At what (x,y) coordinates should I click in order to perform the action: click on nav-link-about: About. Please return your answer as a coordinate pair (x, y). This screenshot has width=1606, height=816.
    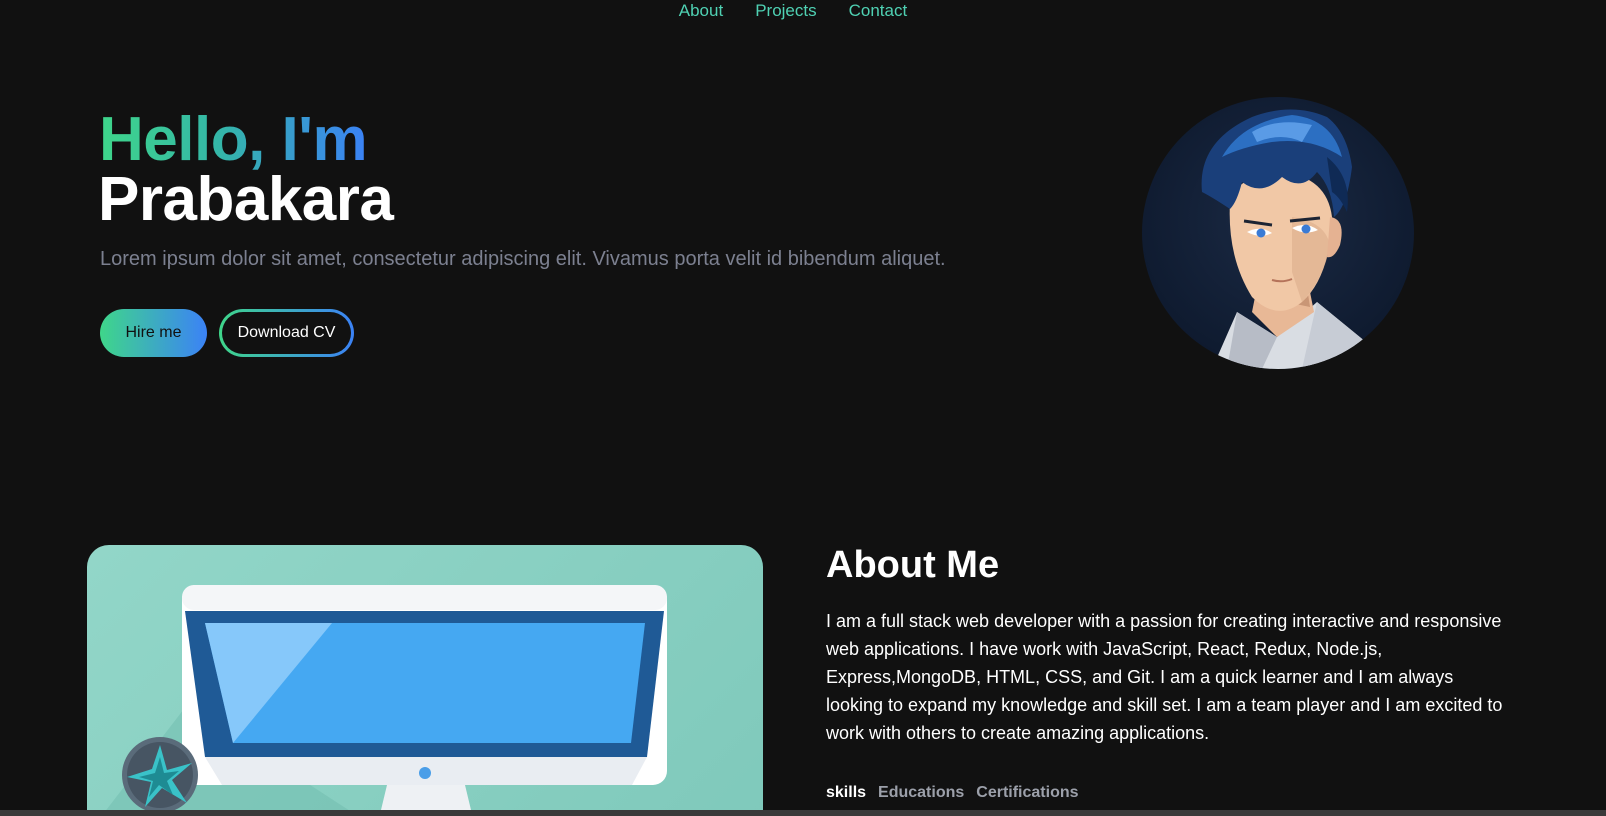
    Looking at the image, I should click on (701, 11).